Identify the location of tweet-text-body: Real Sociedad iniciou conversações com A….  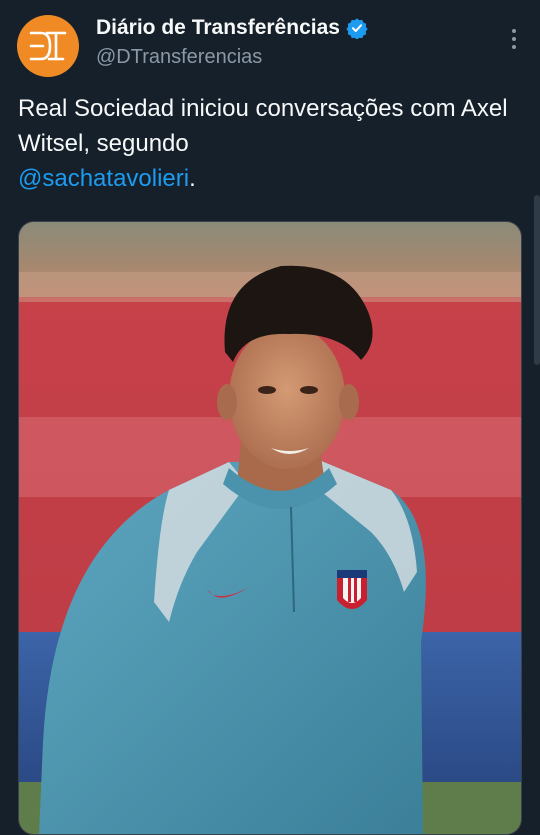
(263, 126).